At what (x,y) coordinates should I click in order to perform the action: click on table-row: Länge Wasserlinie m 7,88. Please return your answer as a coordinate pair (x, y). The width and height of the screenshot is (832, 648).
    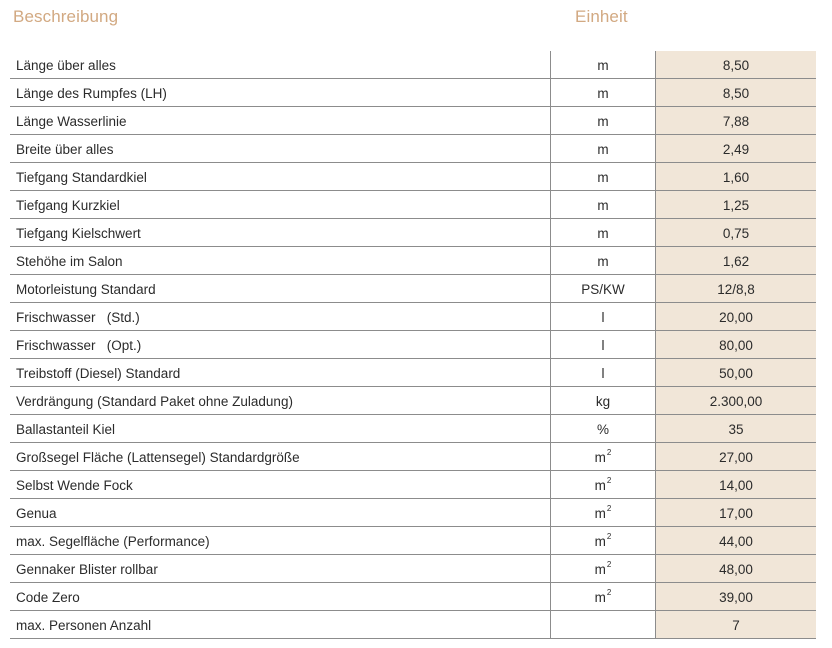
    Looking at the image, I should click on (413, 121).